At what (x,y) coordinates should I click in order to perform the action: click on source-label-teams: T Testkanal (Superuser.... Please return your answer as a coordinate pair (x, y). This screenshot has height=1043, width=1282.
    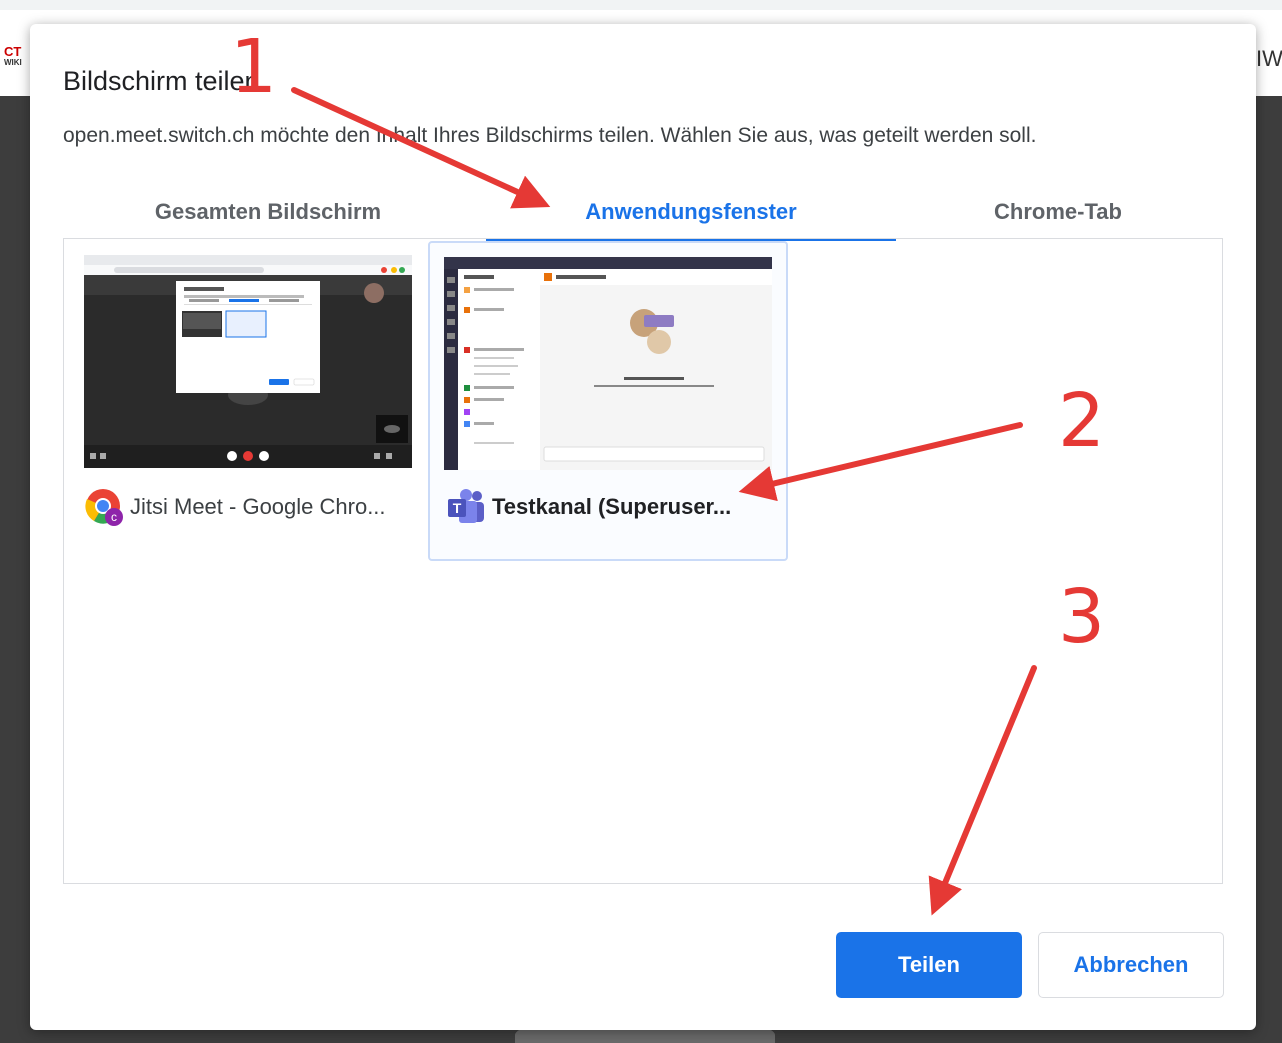
    Looking at the image, I should click on (588, 507).